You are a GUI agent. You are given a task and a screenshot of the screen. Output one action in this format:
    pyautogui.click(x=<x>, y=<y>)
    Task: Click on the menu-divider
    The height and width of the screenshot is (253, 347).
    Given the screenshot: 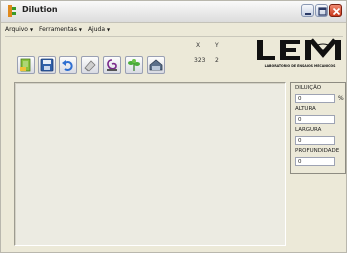 What is the action you would take?
    pyautogui.click(x=174, y=36)
    